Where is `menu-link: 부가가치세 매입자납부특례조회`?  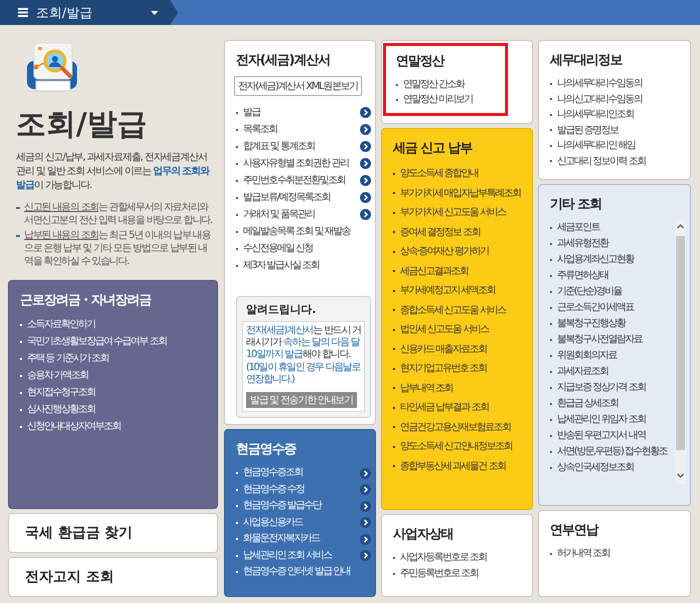 menu-link: 부가가치세 매입자납부특례조회 is located at coordinates (460, 193).